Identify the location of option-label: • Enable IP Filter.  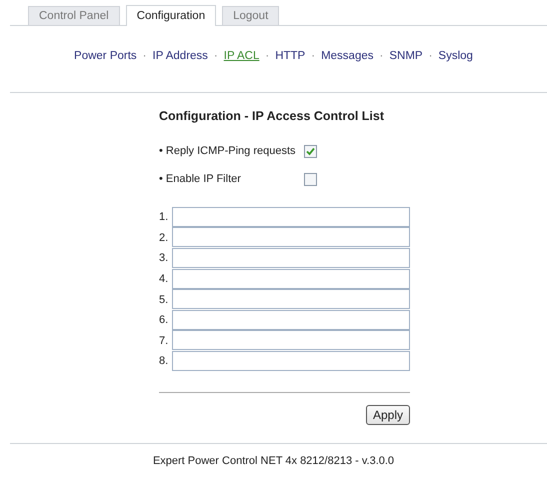
(200, 179).